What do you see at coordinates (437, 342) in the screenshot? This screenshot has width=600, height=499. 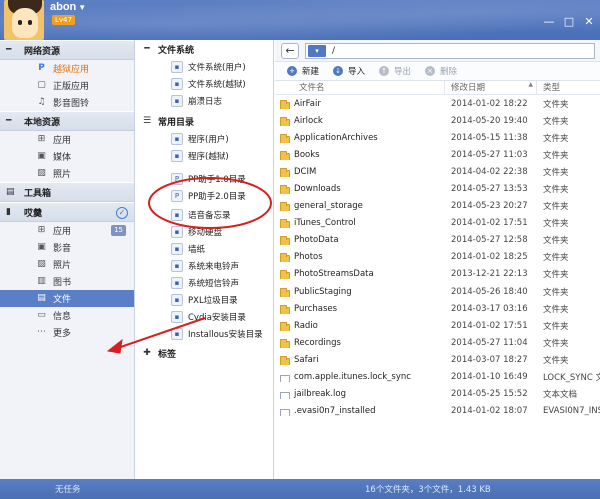 I see `table-row: Recordings 2014-05-27 11:04 文件夹` at bounding box center [437, 342].